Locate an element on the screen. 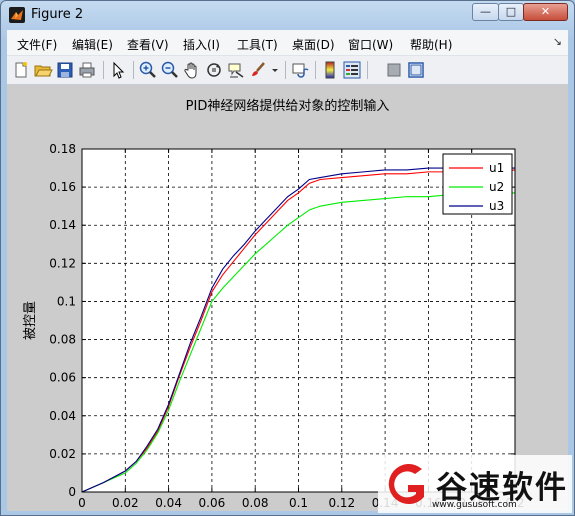 This screenshot has height=516, width=575. y-tick-label: 0.08 is located at coordinates (62, 340).